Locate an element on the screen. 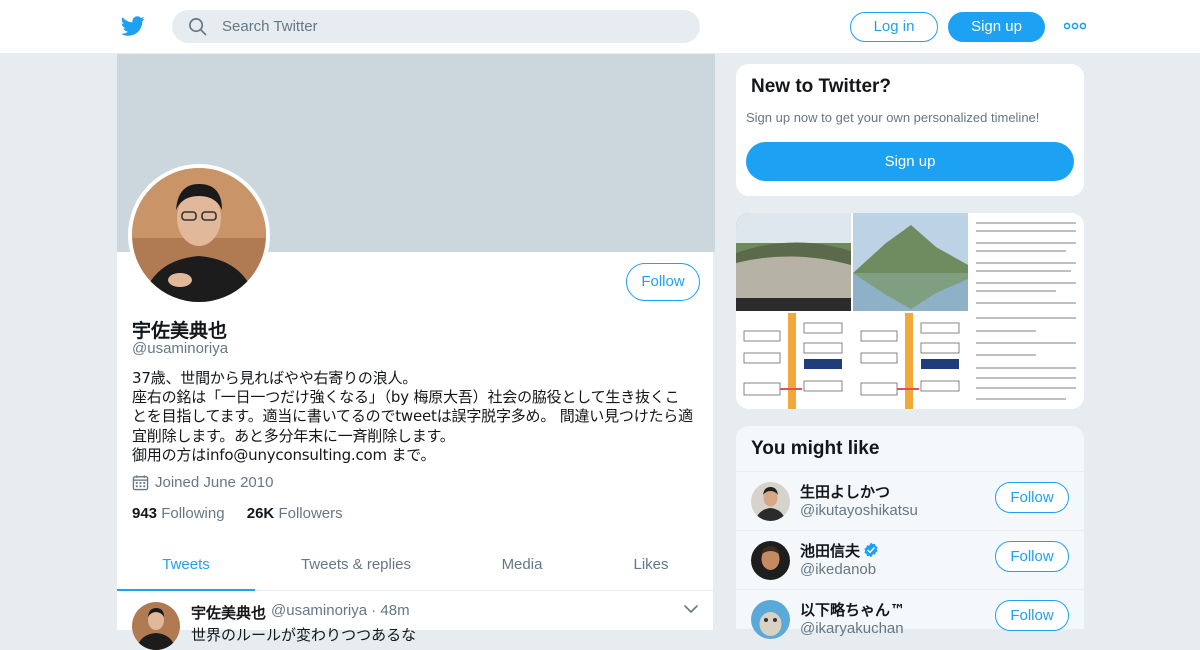 Image resolution: width=1200 pixels, height=650 pixels. bio-line: 37歳、世間から見ればやや右寄りの浪人。 is located at coordinates (275, 378).